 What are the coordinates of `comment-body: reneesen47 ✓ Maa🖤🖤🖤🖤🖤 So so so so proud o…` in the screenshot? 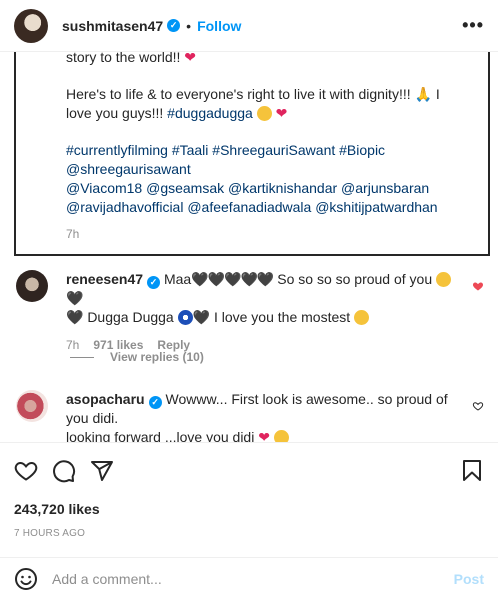 It's located at (266, 312).